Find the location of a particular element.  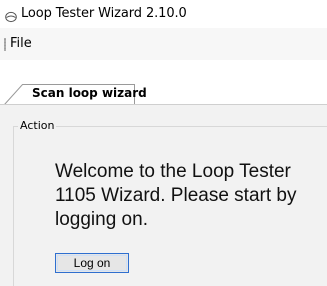

log-on-button-label: Log on is located at coordinates (92, 263).